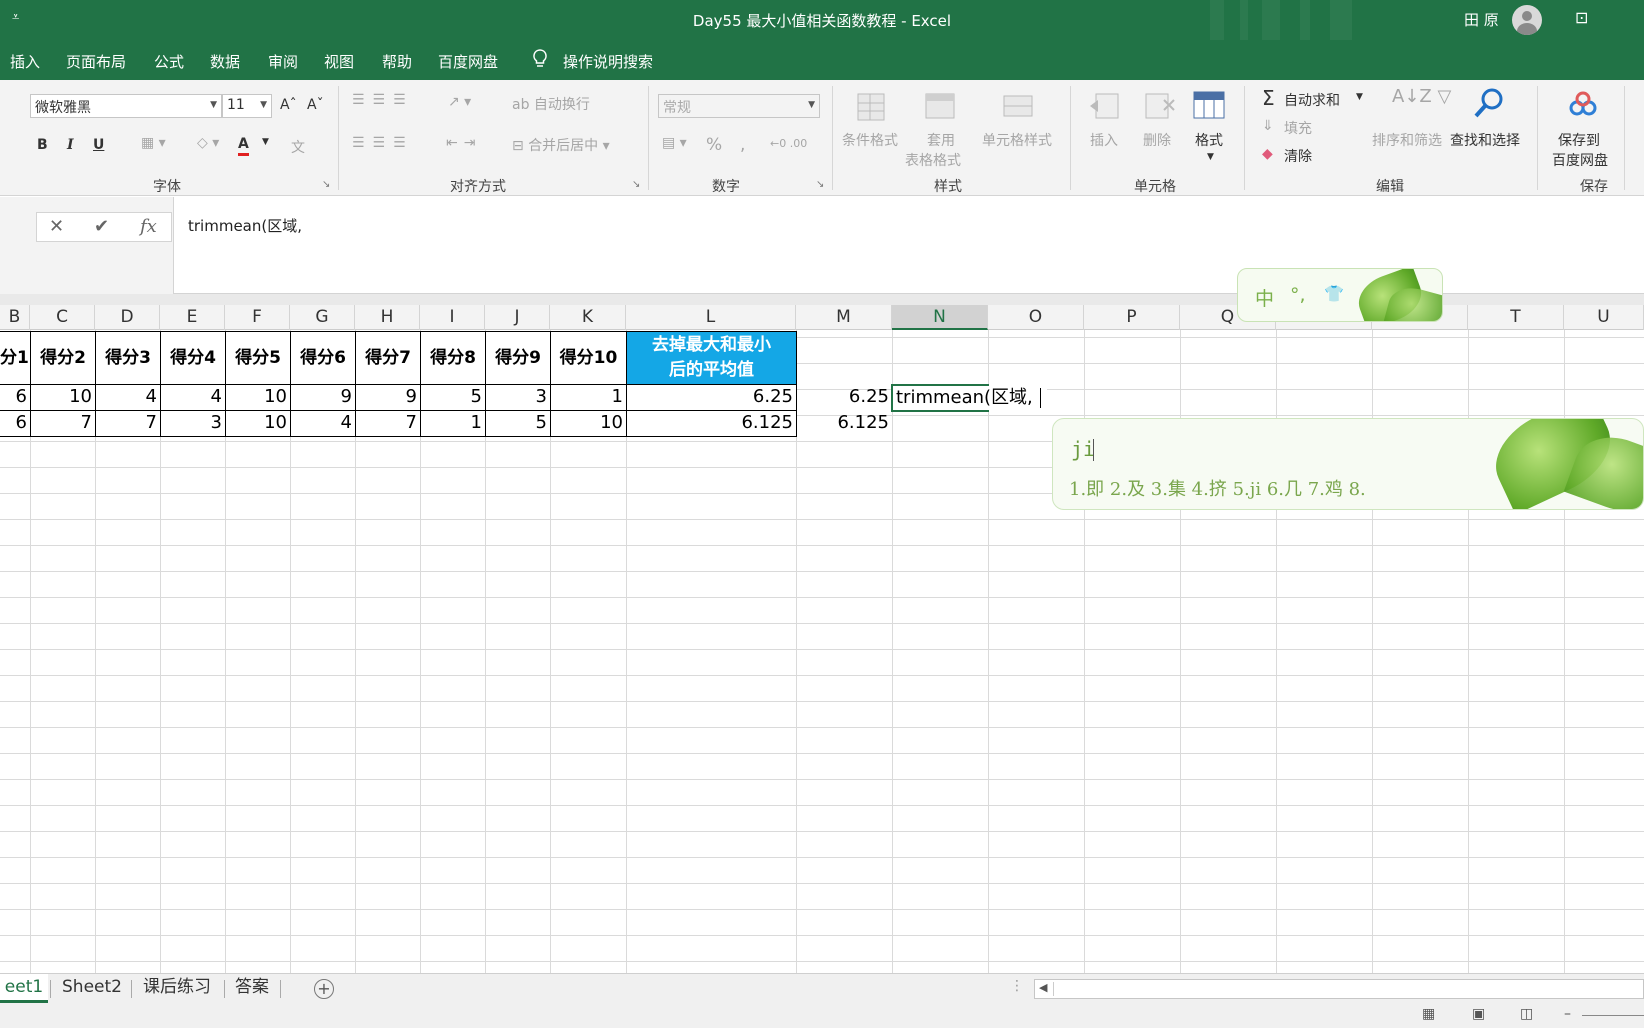 This screenshot has width=1644, height=1028. I want to click on header-cell-score-10: 得分10, so click(588, 358).